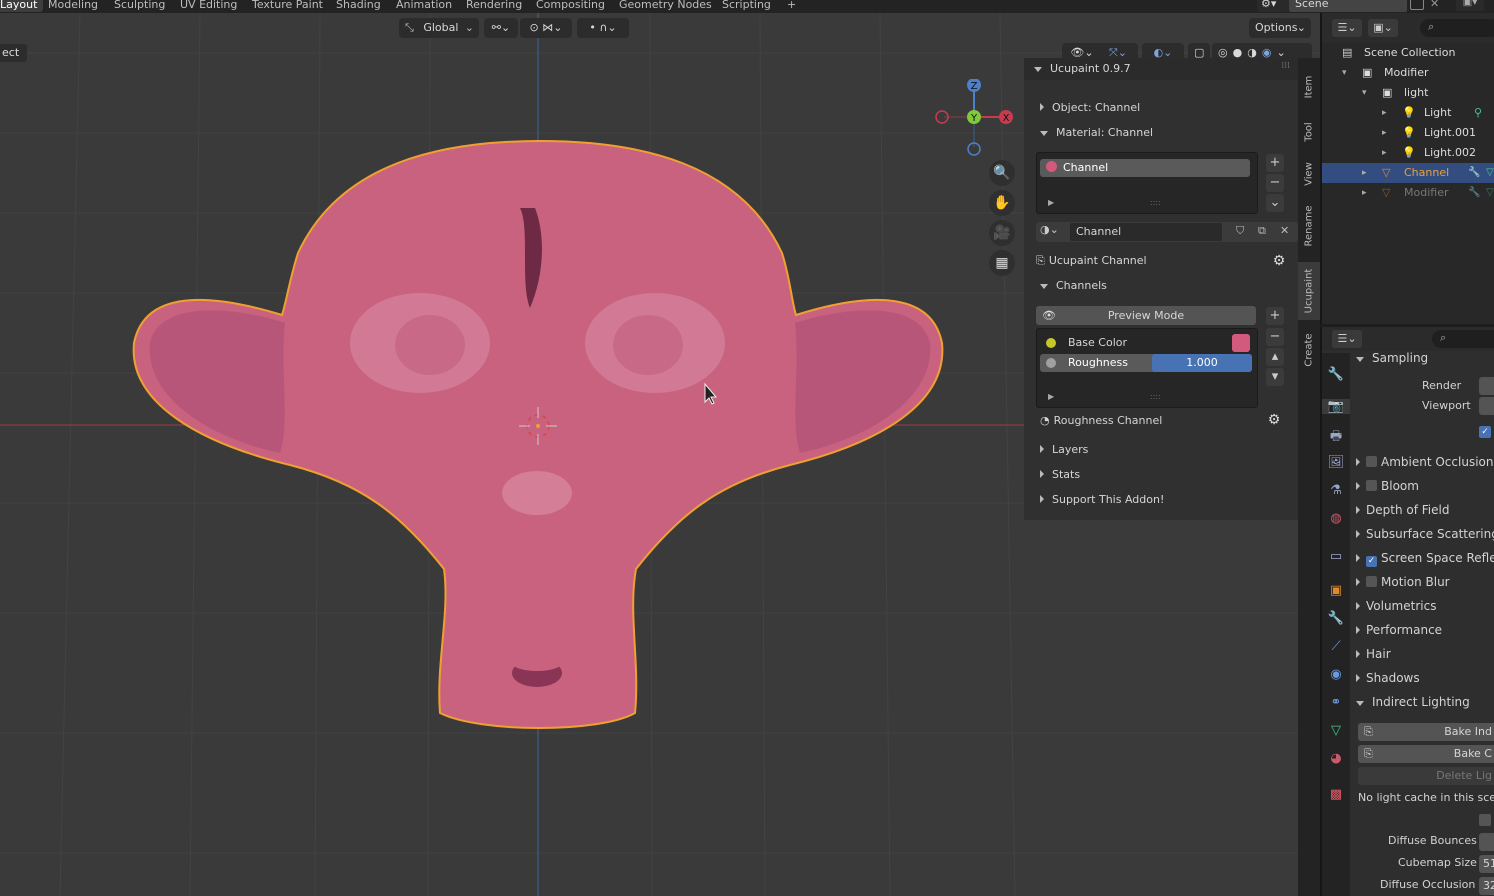 The height and width of the screenshot is (896, 1494). I want to click on zoom-icon: 🔍, so click(1002, 173).